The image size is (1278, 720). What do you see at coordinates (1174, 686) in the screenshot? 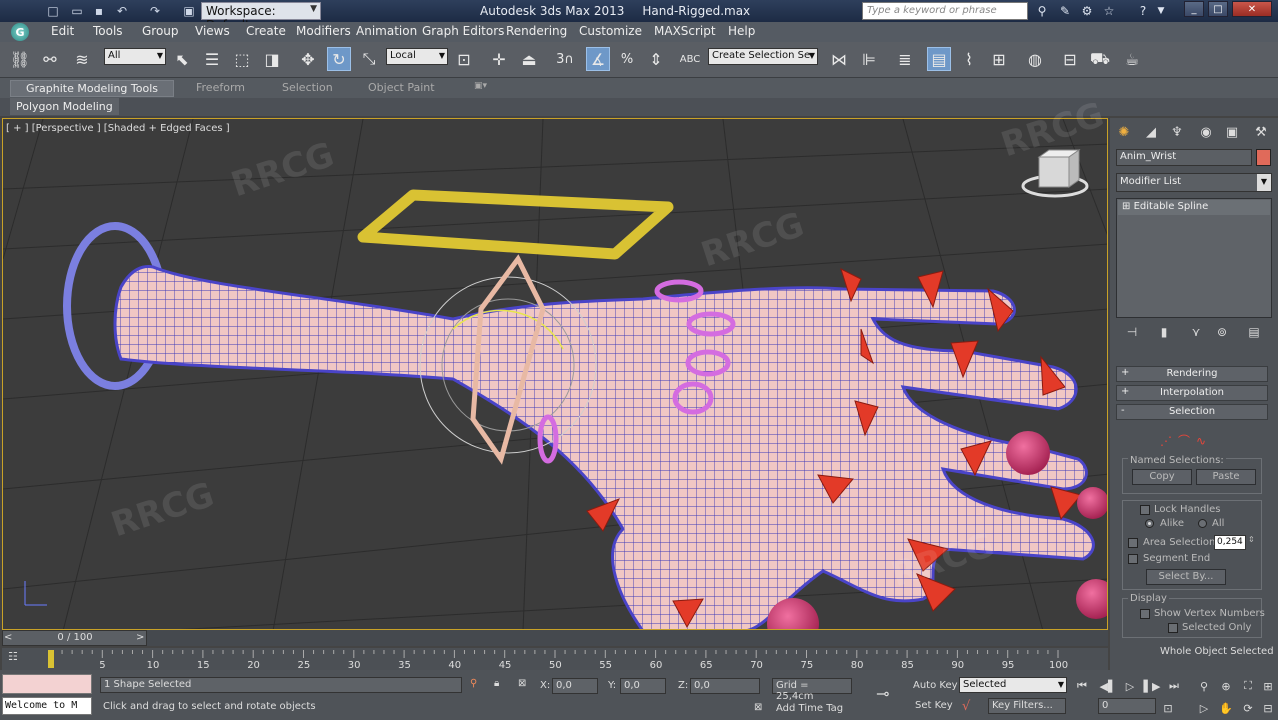
I see `go-to-end-icon: ⏭` at bounding box center [1174, 686].